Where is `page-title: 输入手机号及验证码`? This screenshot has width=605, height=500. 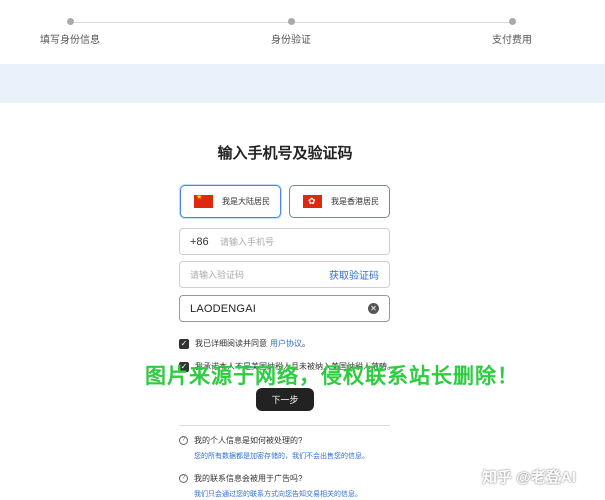
page-title: 输入手机号及验证码 is located at coordinates (285, 153).